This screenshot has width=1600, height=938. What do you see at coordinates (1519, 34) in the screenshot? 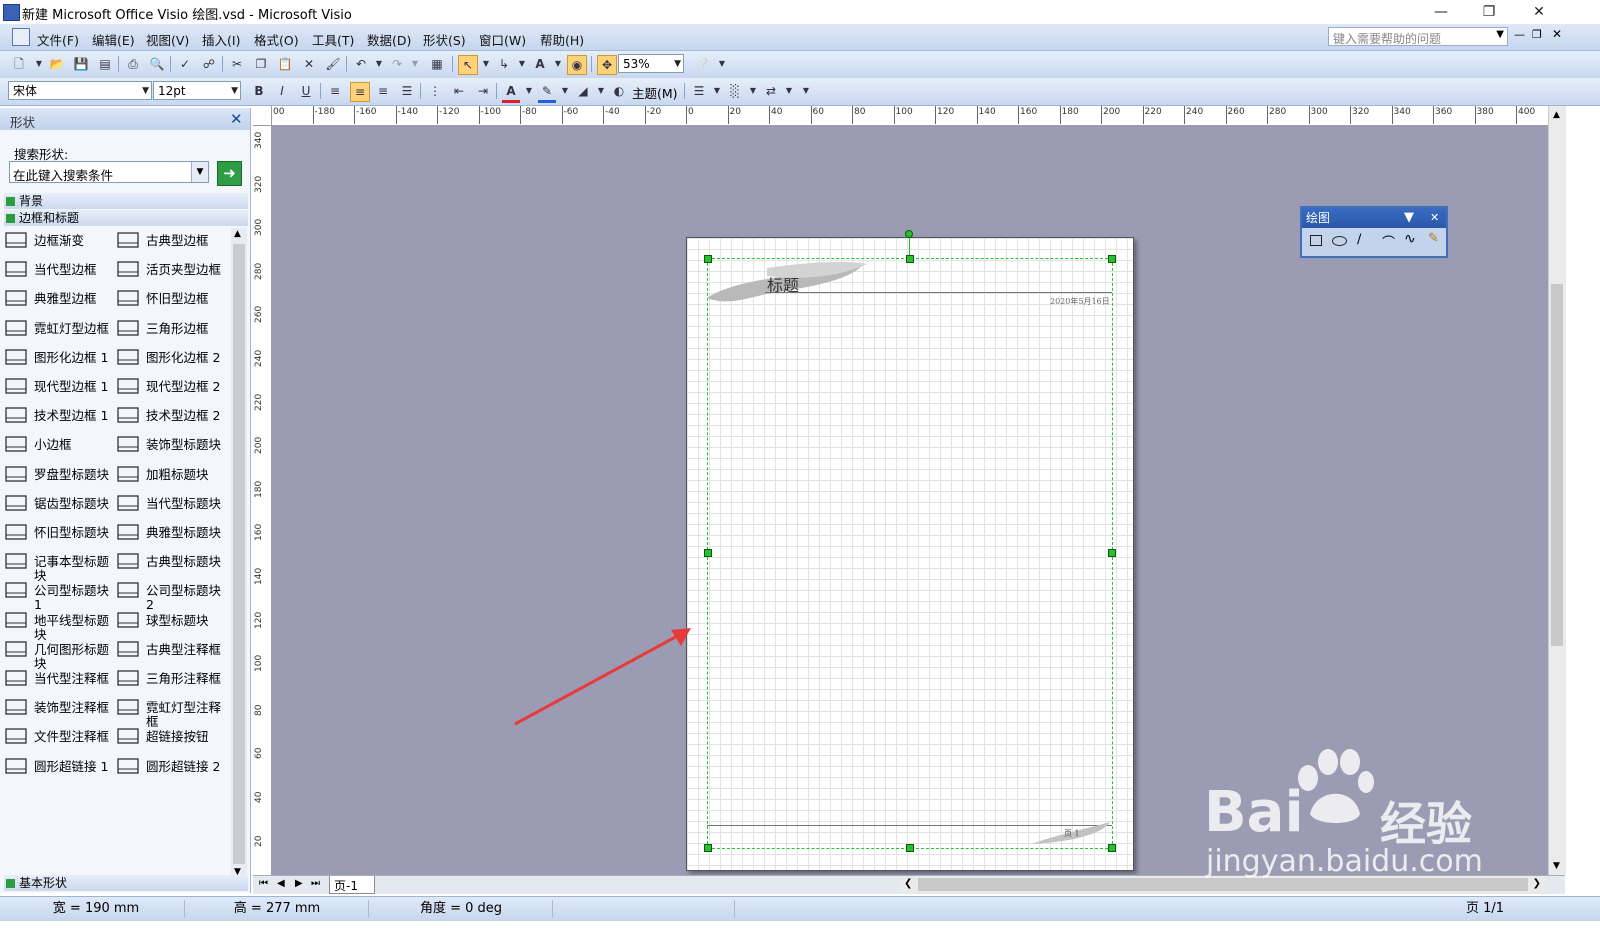
I see `doc-minimize-button: —` at bounding box center [1519, 34].